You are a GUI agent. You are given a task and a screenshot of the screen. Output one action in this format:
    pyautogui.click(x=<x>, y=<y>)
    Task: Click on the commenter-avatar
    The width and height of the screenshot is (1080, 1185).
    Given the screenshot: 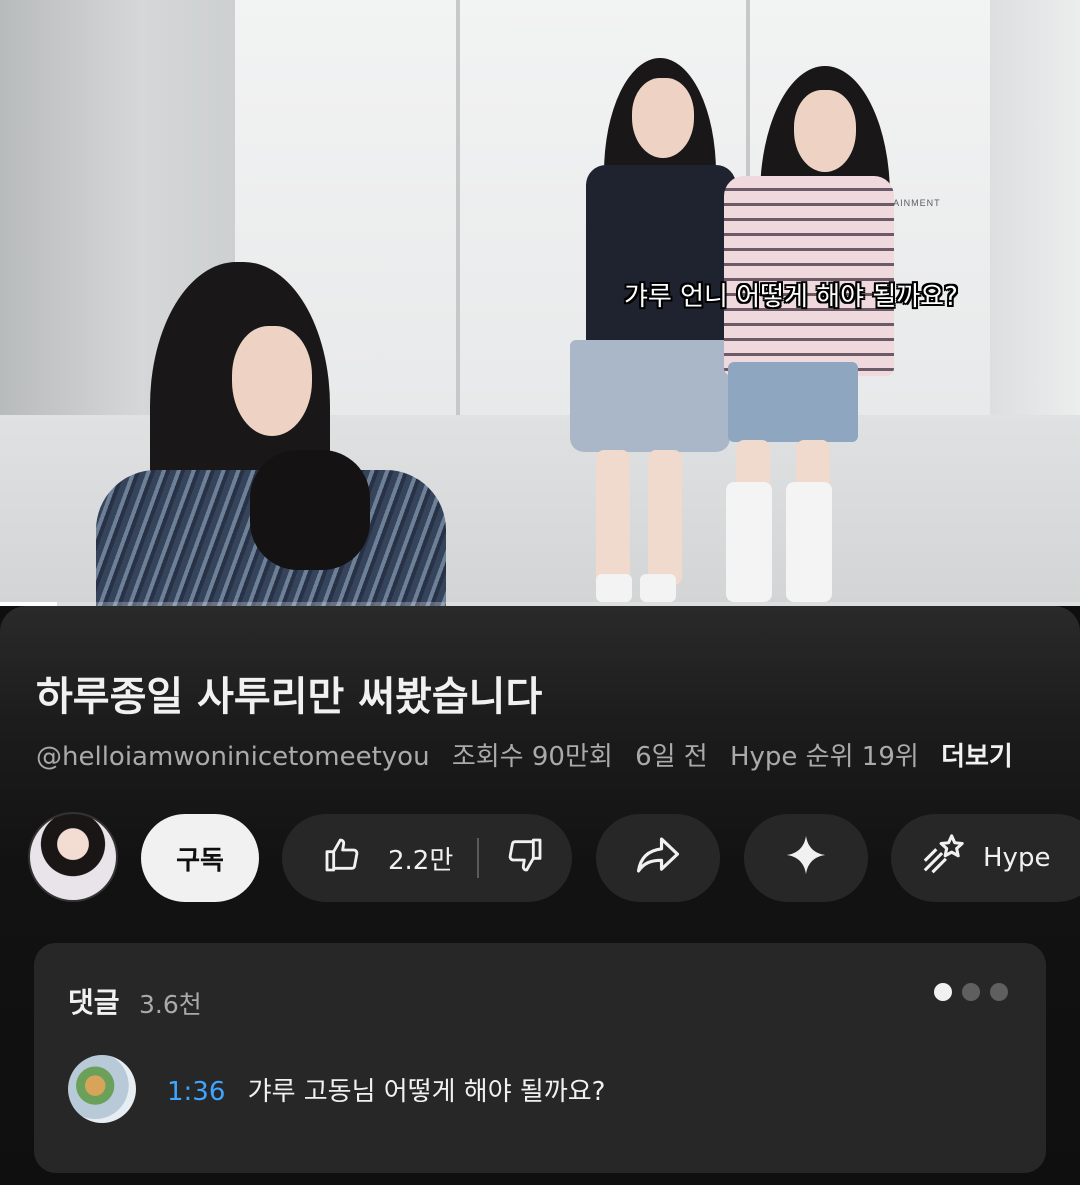 What is the action you would take?
    pyautogui.click(x=102, y=1089)
    